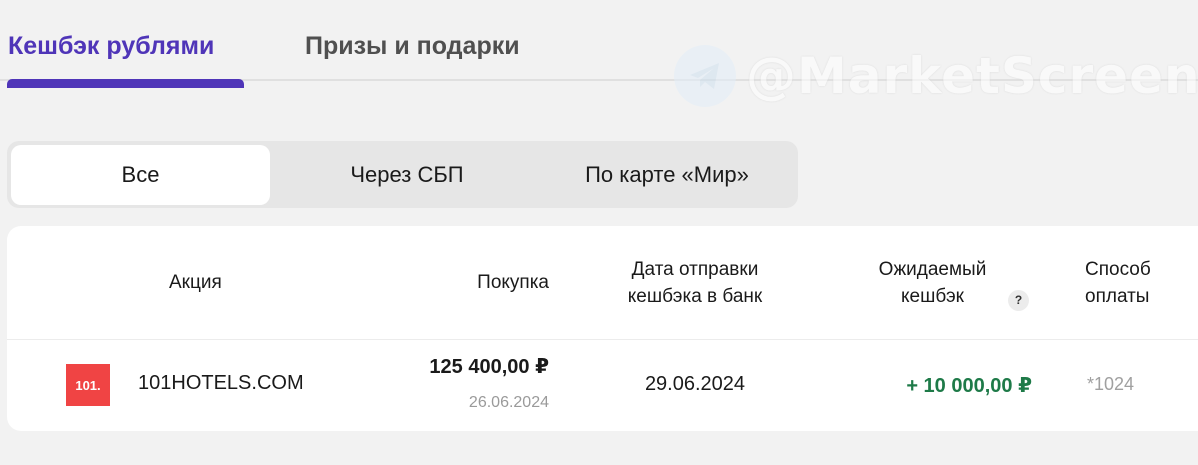 This screenshot has height=465, width=1198. What do you see at coordinates (508, 402) in the screenshot?
I see `purchase-date: 26.06.2024` at bounding box center [508, 402].